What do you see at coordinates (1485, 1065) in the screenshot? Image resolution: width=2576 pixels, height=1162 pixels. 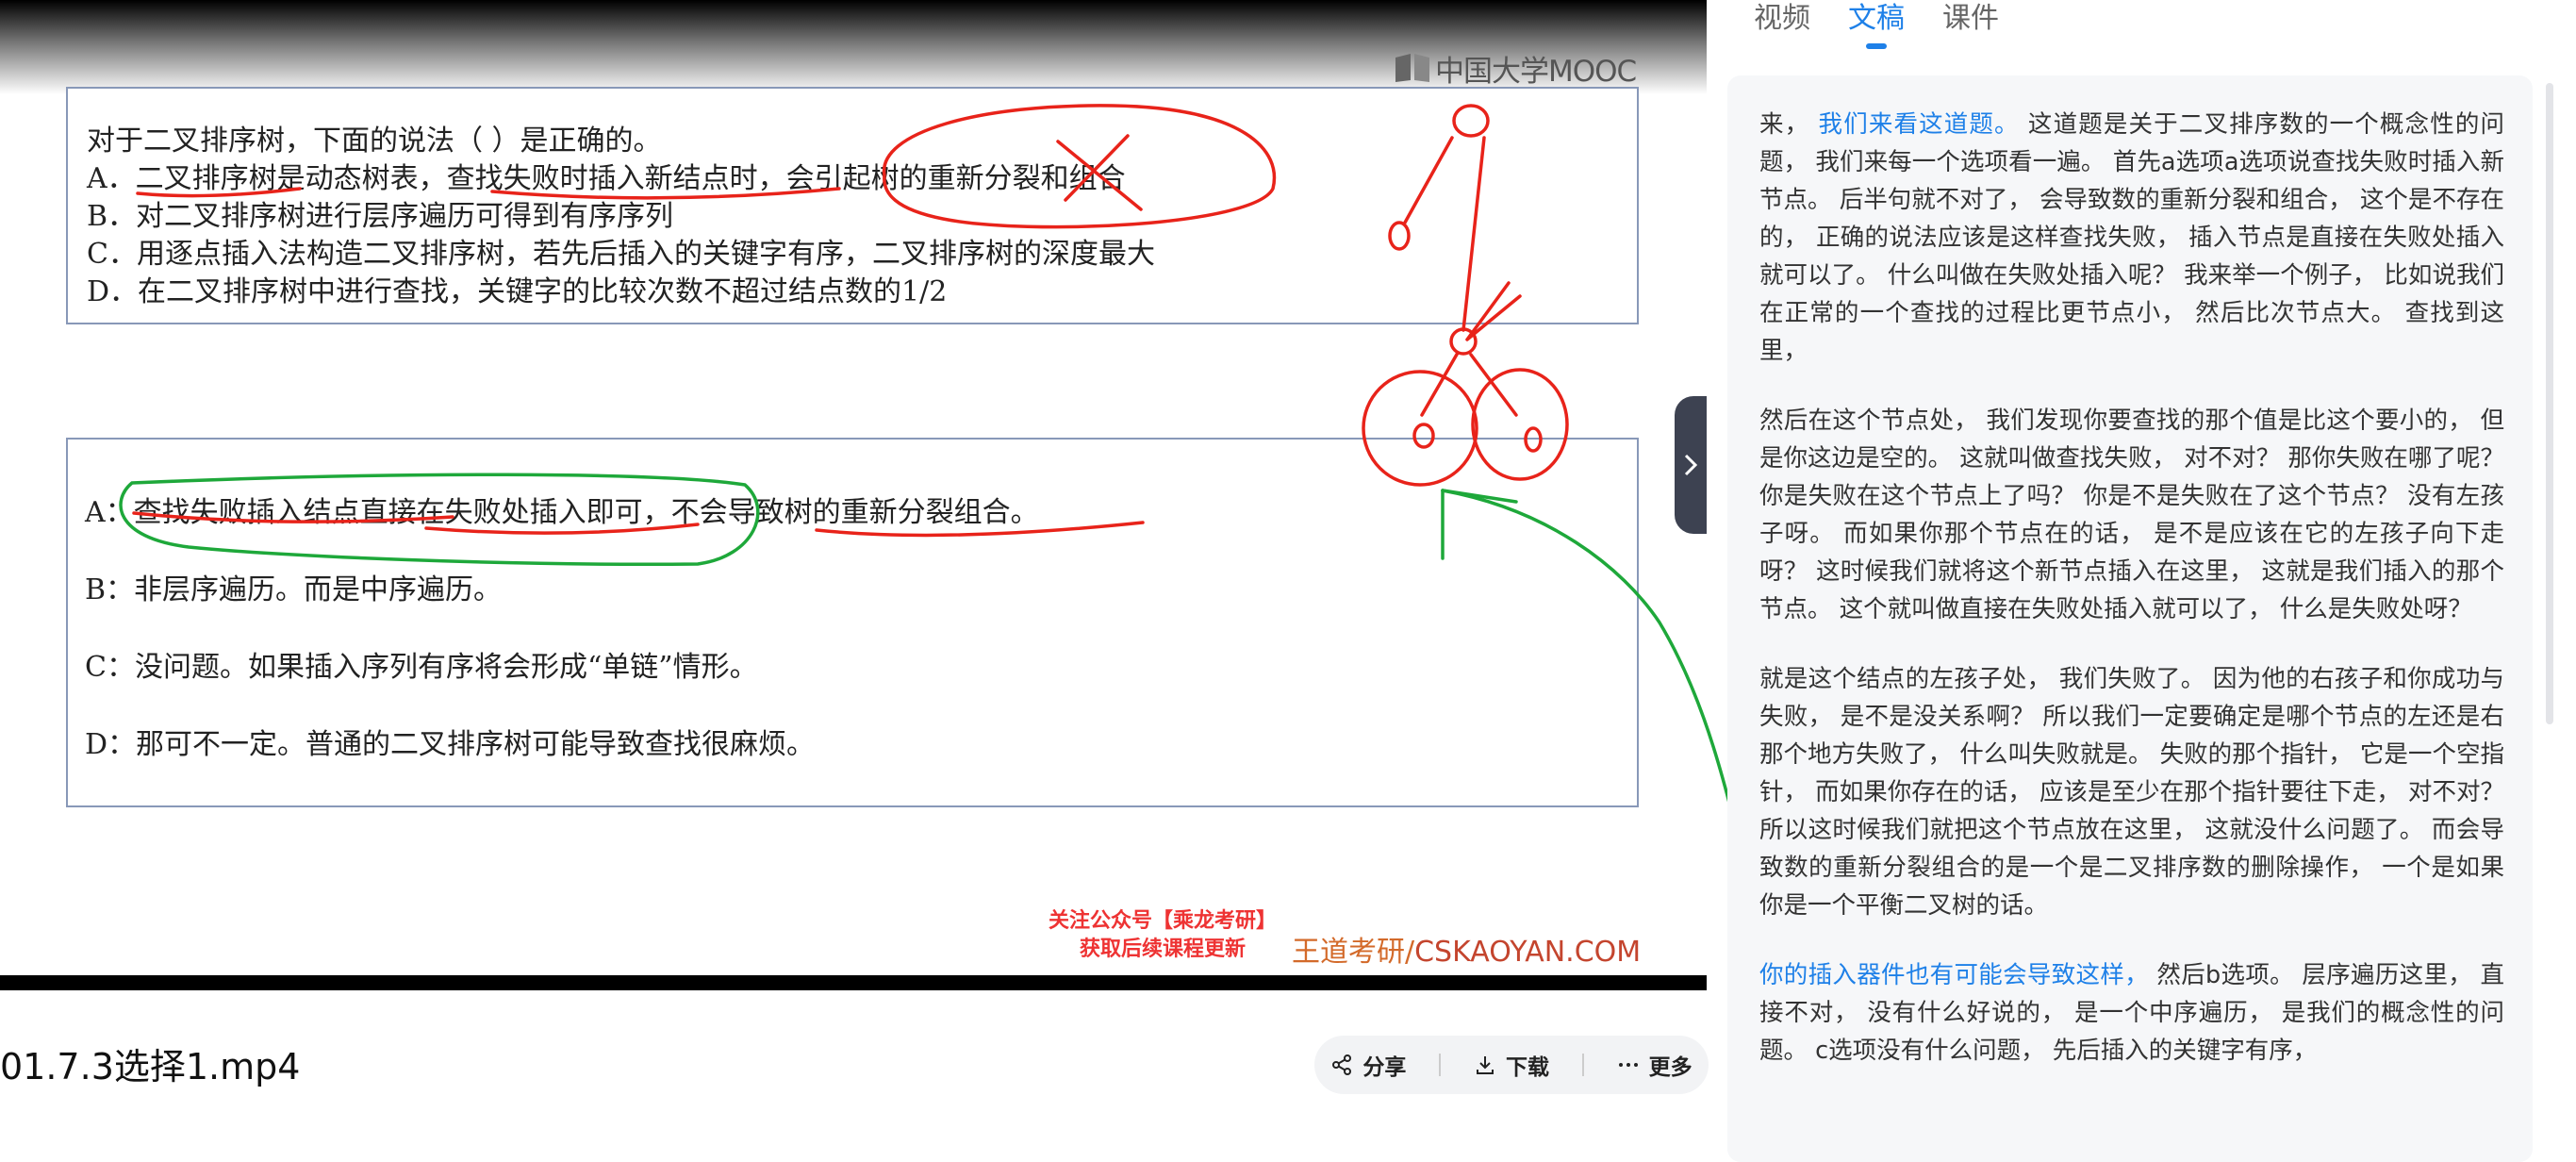 I see `download-icon` at bounding box center [1485, 1065].